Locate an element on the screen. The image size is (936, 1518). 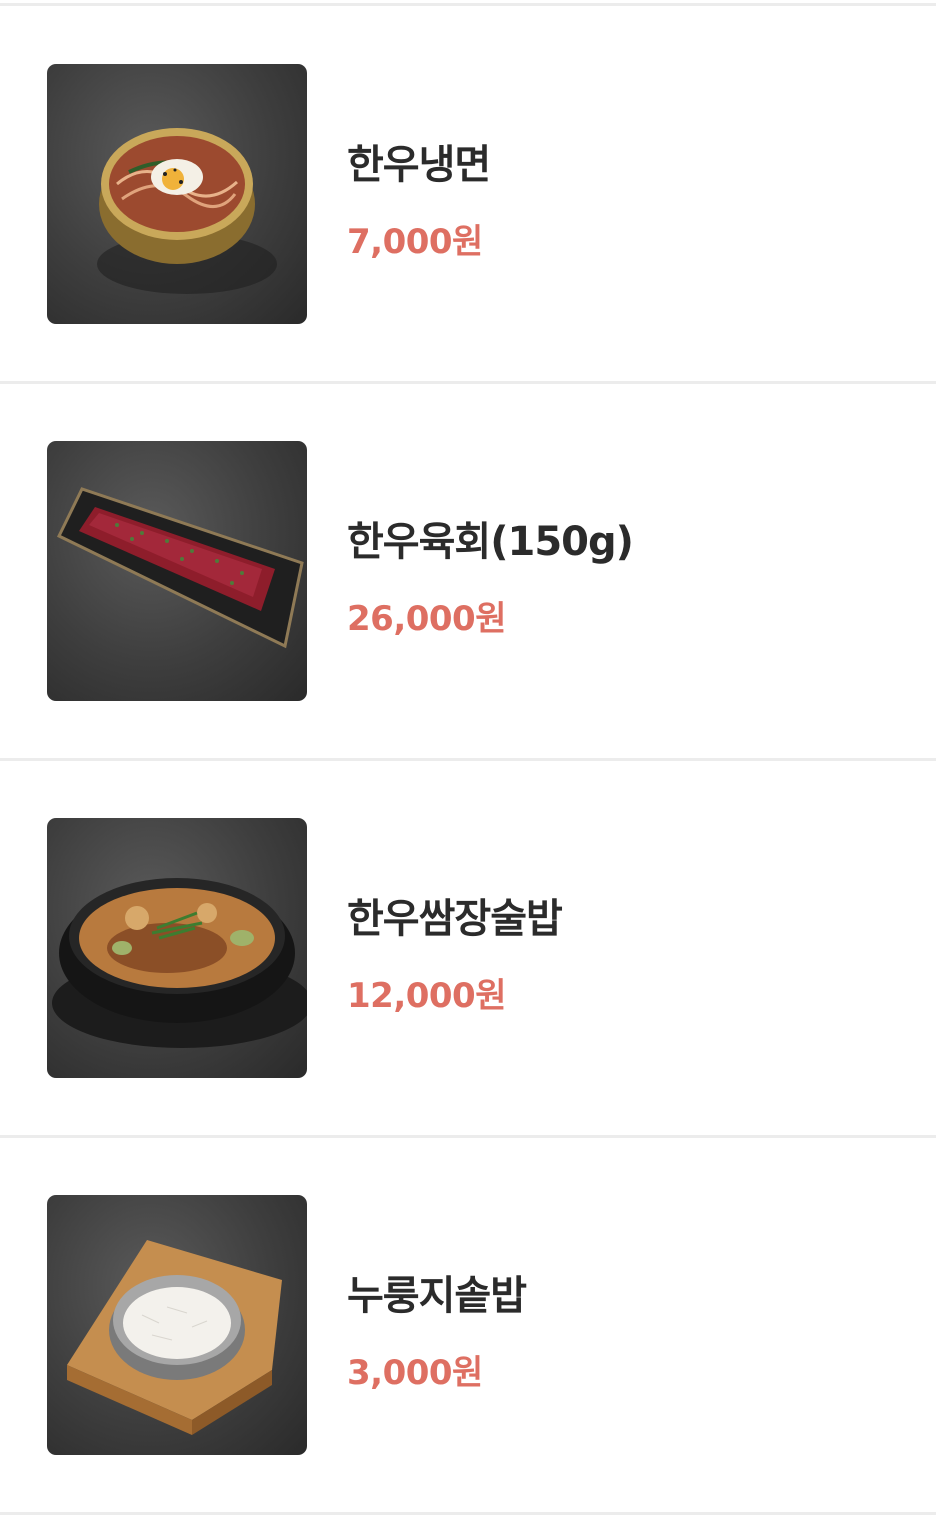
yukhoe-photo is located at coordinates (177, 571).